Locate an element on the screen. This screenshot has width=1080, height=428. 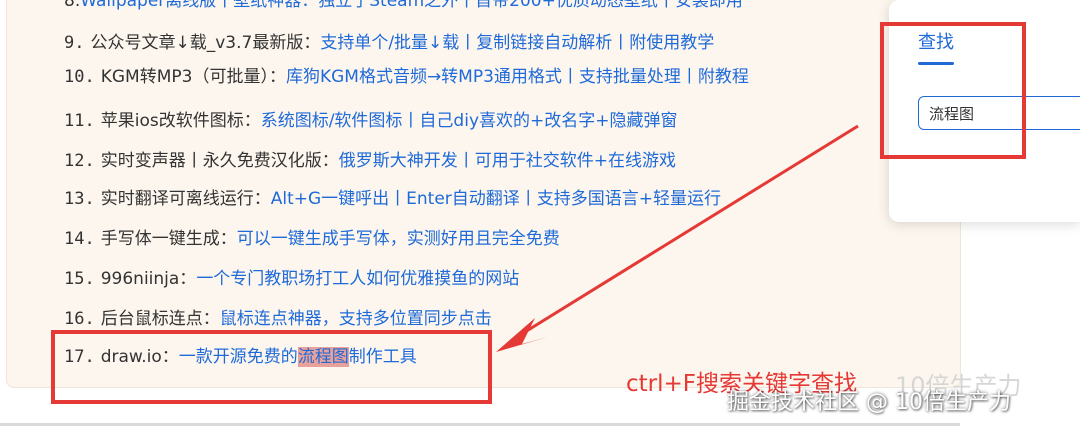
watermark: 掘金技术社区 @ 10倍生产力 is located at coordinates (869, 402).